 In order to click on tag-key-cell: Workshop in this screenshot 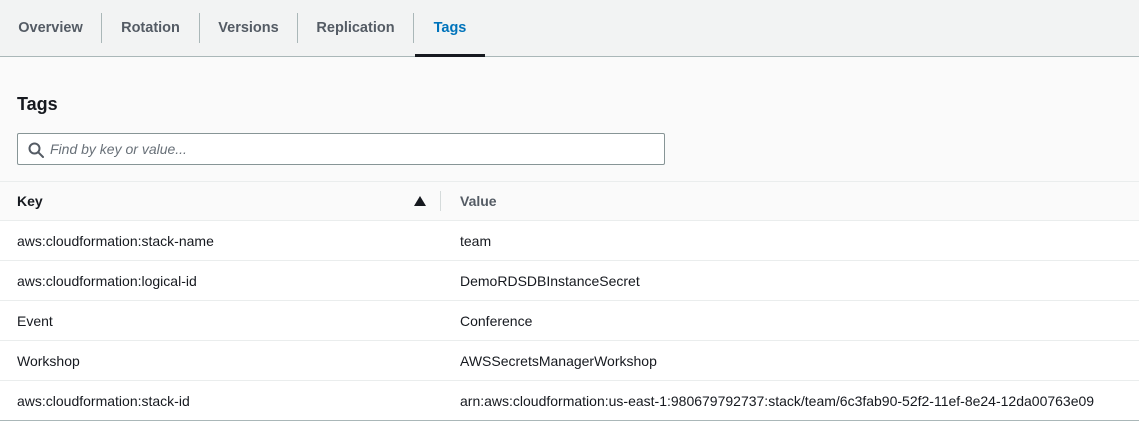, I will do `click(48, 360)`.